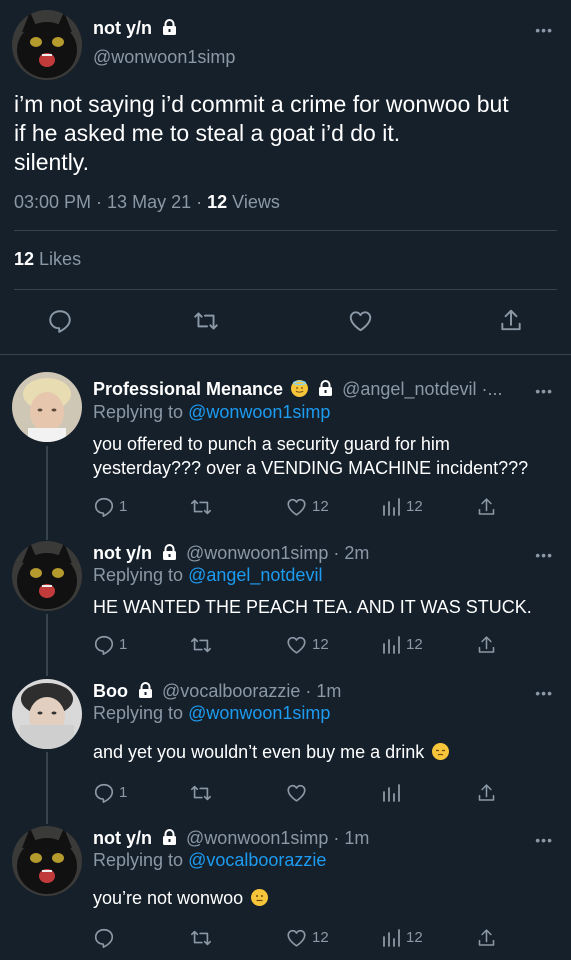  Describe the element at coordinates (251, 691) in the screenshot. I see `handle: @vocalboorazzie · 1m` at that location.